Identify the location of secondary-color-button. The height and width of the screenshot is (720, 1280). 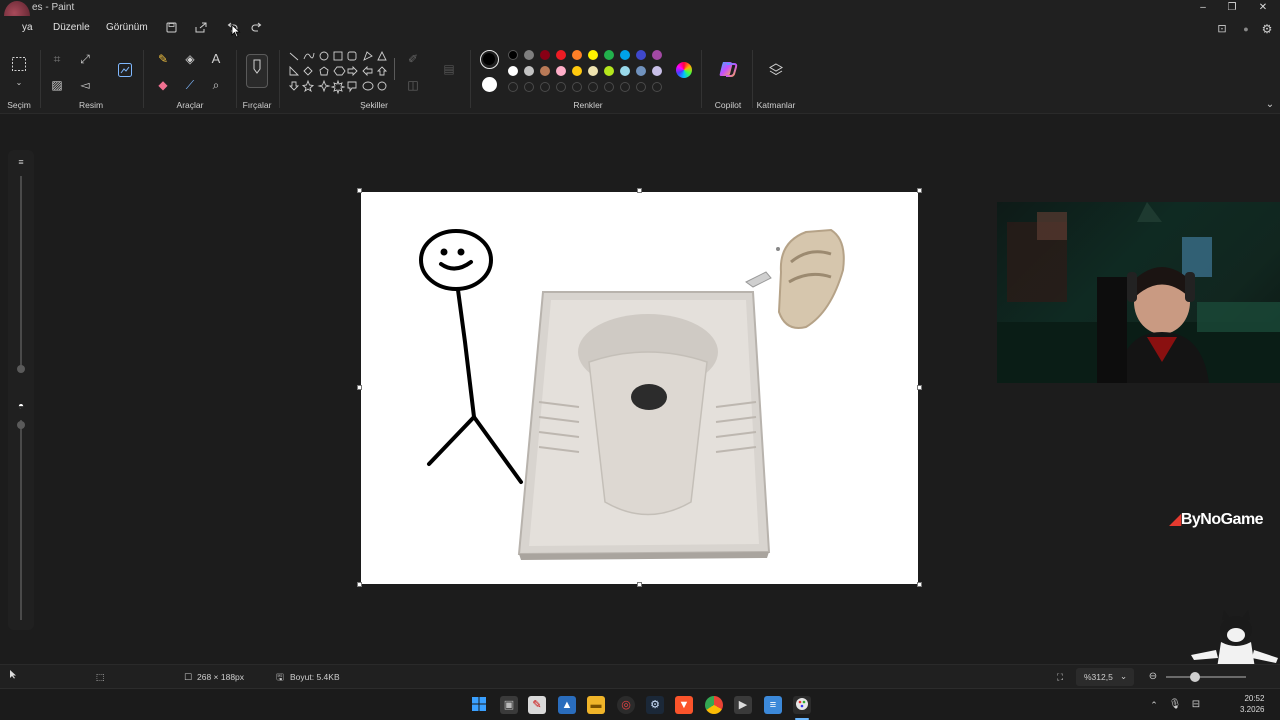
(489, 84).